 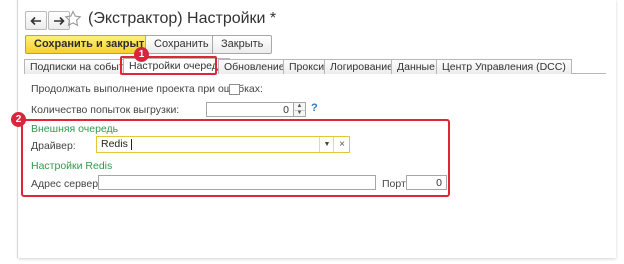 What do you see at coordinates (69, 184) in the screenshot?
I see `server-address-label: Адрес сервера:` at bounding box center [69, 184].